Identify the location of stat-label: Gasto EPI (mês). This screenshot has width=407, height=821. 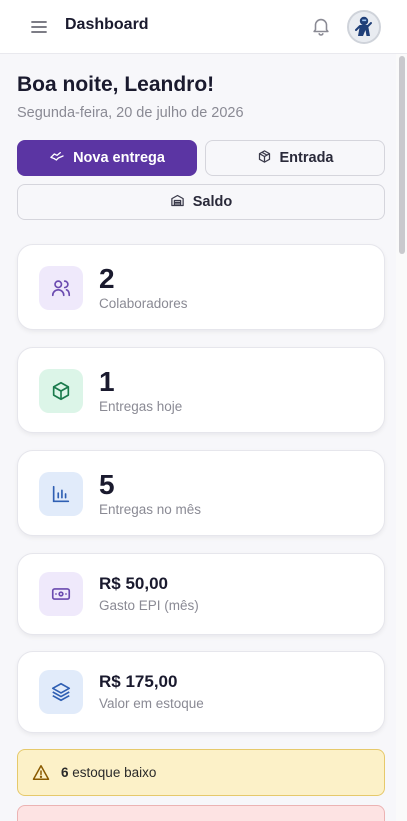
(149, 605).